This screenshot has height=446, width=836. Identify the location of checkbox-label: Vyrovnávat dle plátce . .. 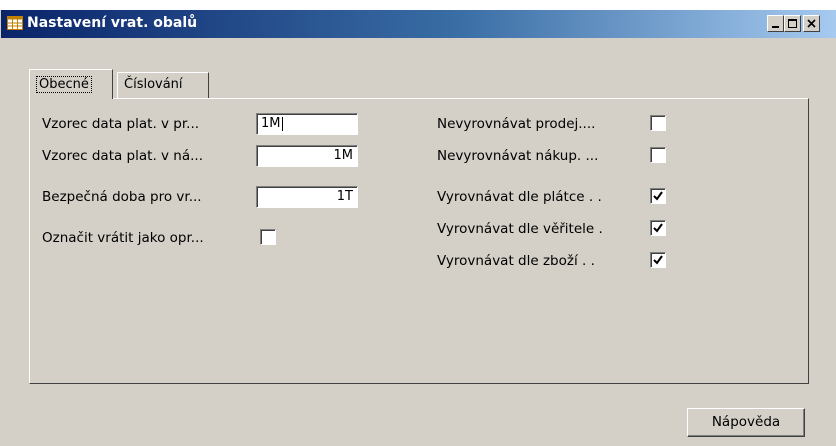
(519, 197).